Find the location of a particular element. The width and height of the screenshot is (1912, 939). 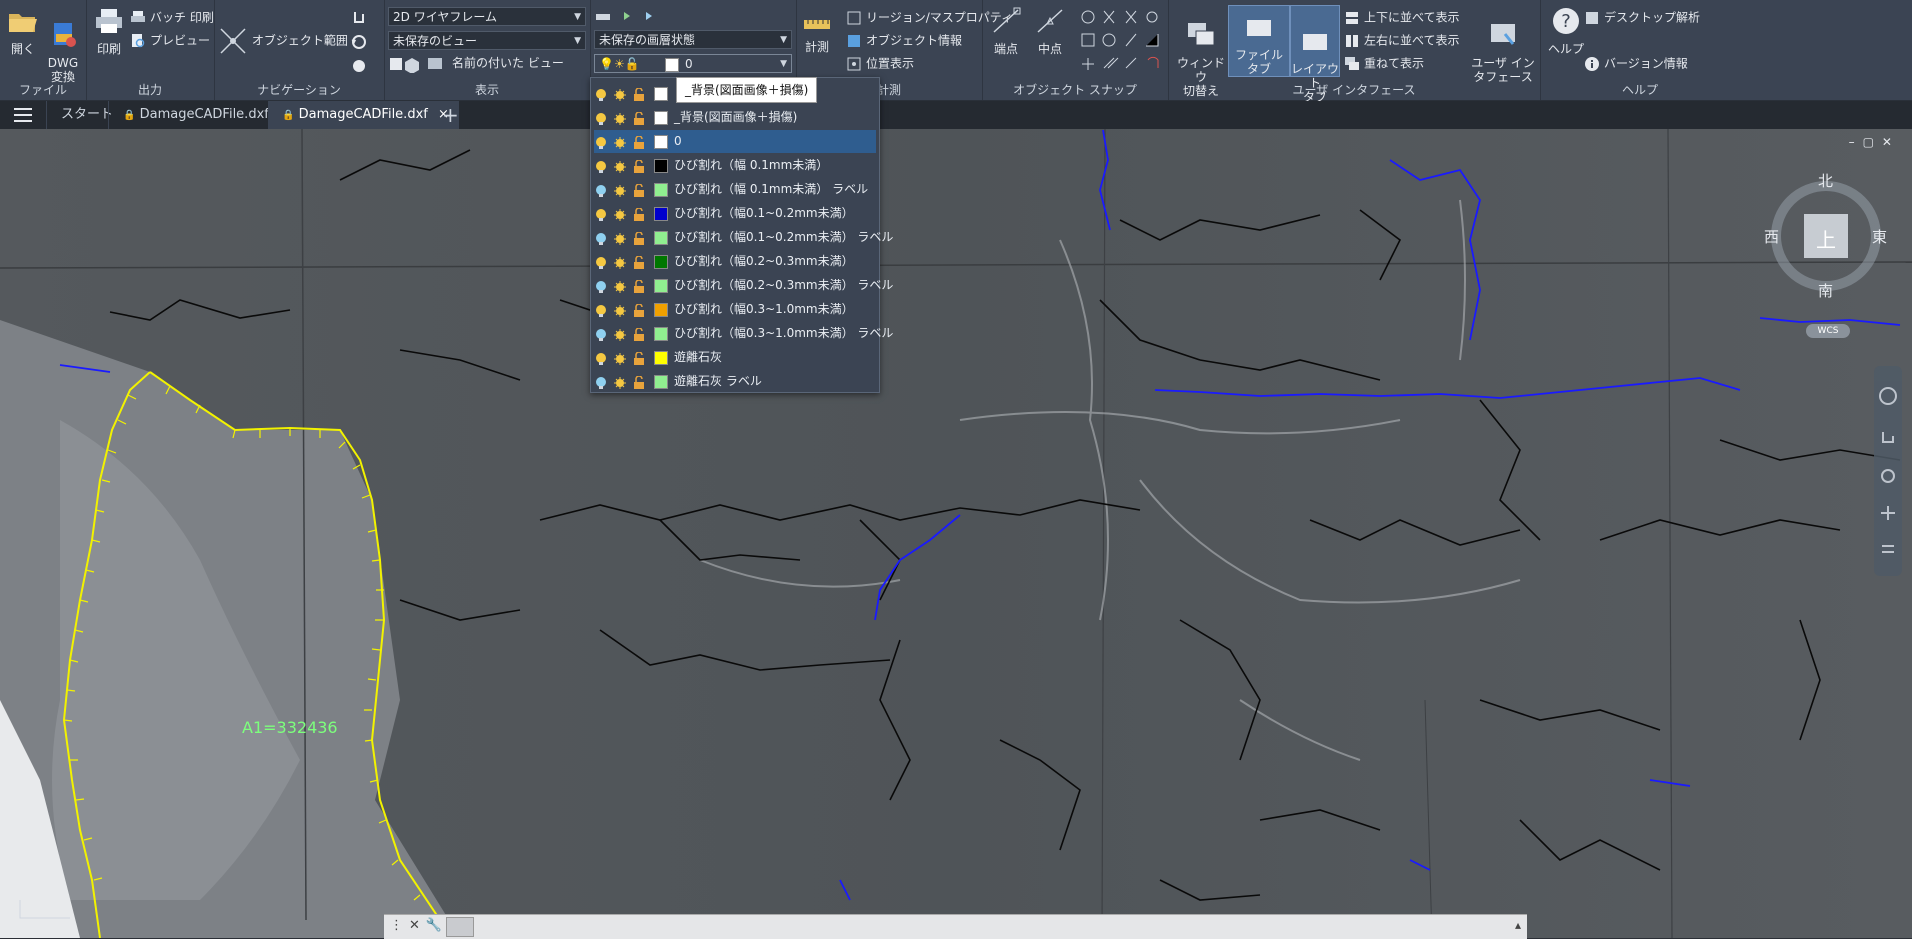

chevron-down-icon: ▼ is located at coordinates (577, 41).